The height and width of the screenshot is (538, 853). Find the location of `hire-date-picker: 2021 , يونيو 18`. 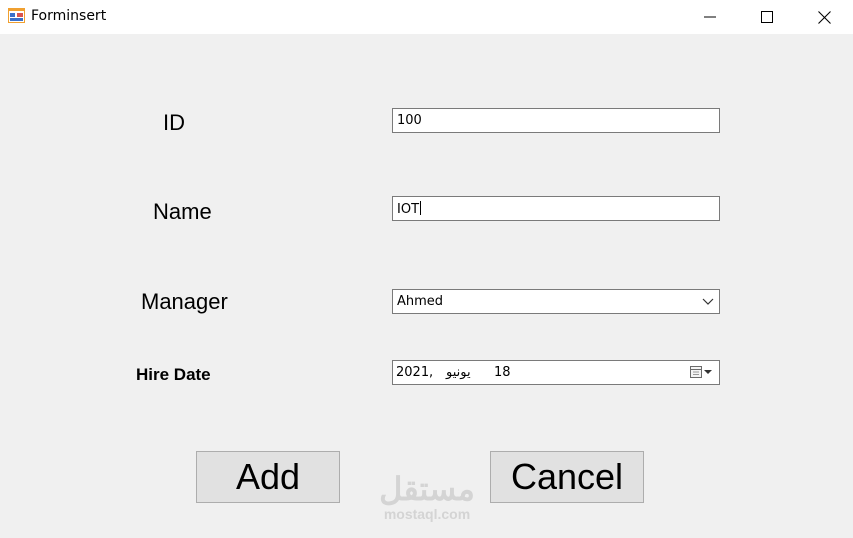

hire-date-picker: 2021 , يونيو 18 is located at coordinates (556, 372).